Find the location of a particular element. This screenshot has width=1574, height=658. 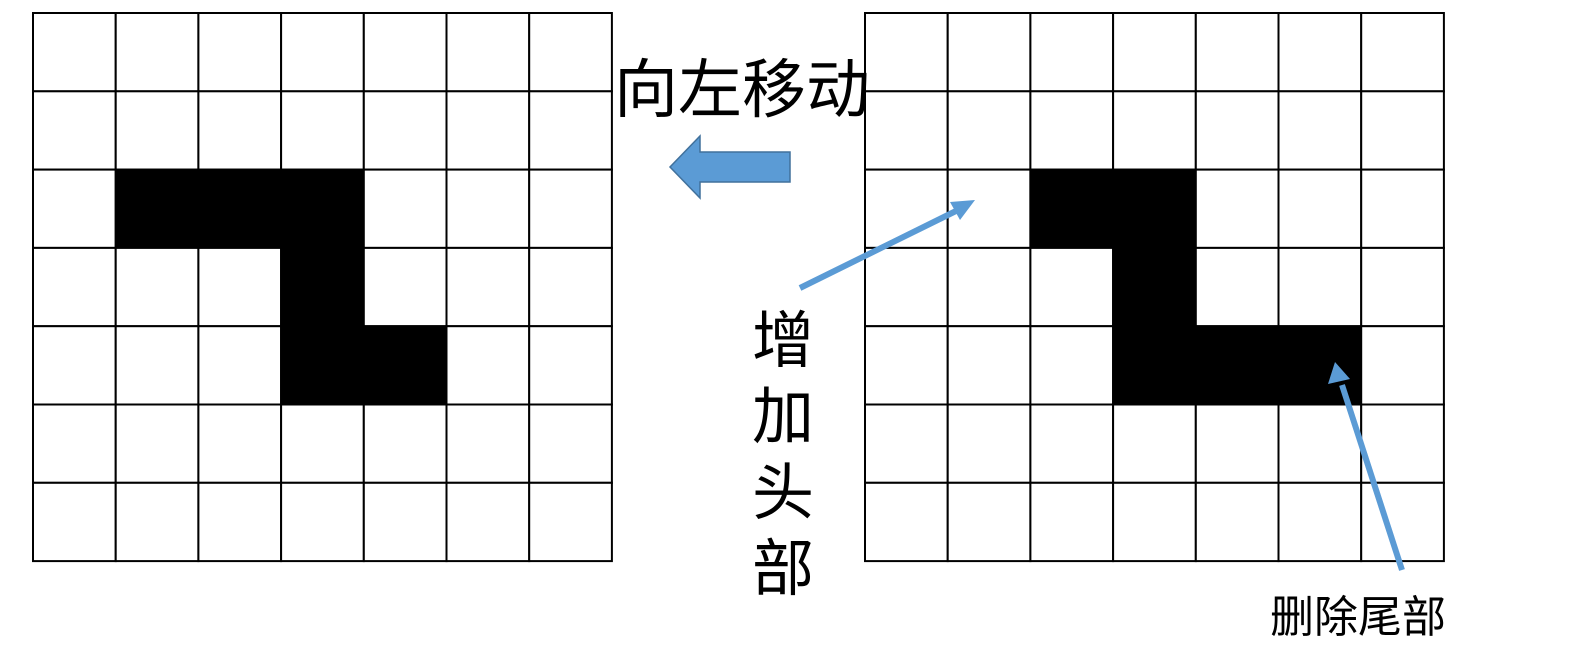

remove-tail-label: 删除尾部 is located at coordinates (1358, 617).